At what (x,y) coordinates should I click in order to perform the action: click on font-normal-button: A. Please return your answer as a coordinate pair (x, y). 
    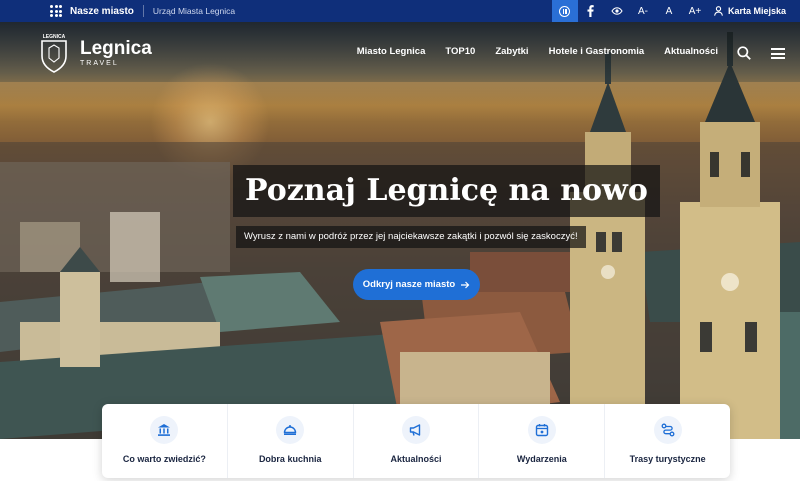
    Looking at the image, I should click on (669, 11).